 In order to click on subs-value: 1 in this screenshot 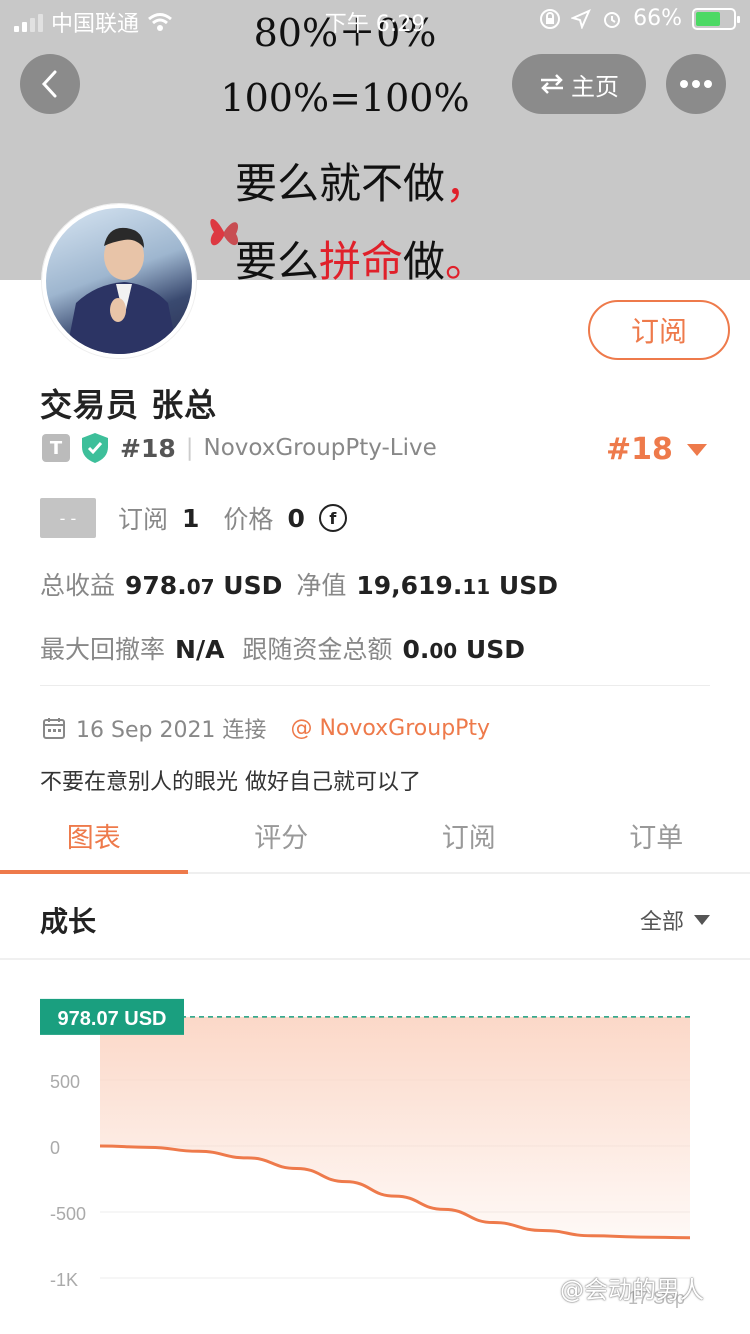, I will do `click(191, 518)`.